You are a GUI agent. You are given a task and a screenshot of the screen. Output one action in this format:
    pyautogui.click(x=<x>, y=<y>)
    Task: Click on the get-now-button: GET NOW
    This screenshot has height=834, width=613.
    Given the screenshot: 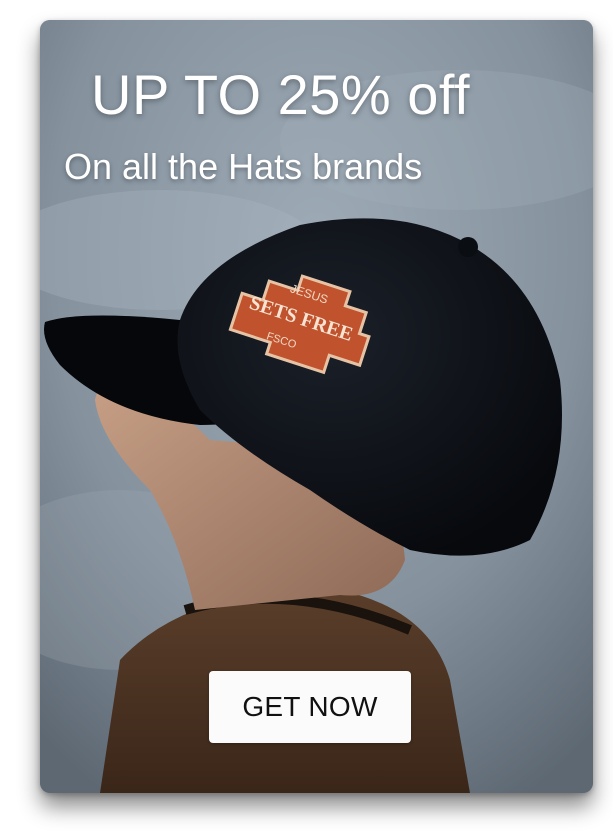 What is the action you would take?
    pyautogui.click(x=310, y=707)
    